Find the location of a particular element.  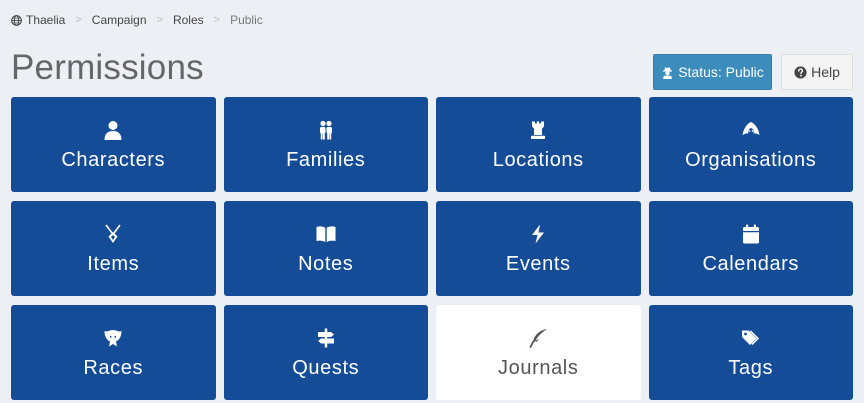

question-circle-icon is located at coordinates (800, 72).